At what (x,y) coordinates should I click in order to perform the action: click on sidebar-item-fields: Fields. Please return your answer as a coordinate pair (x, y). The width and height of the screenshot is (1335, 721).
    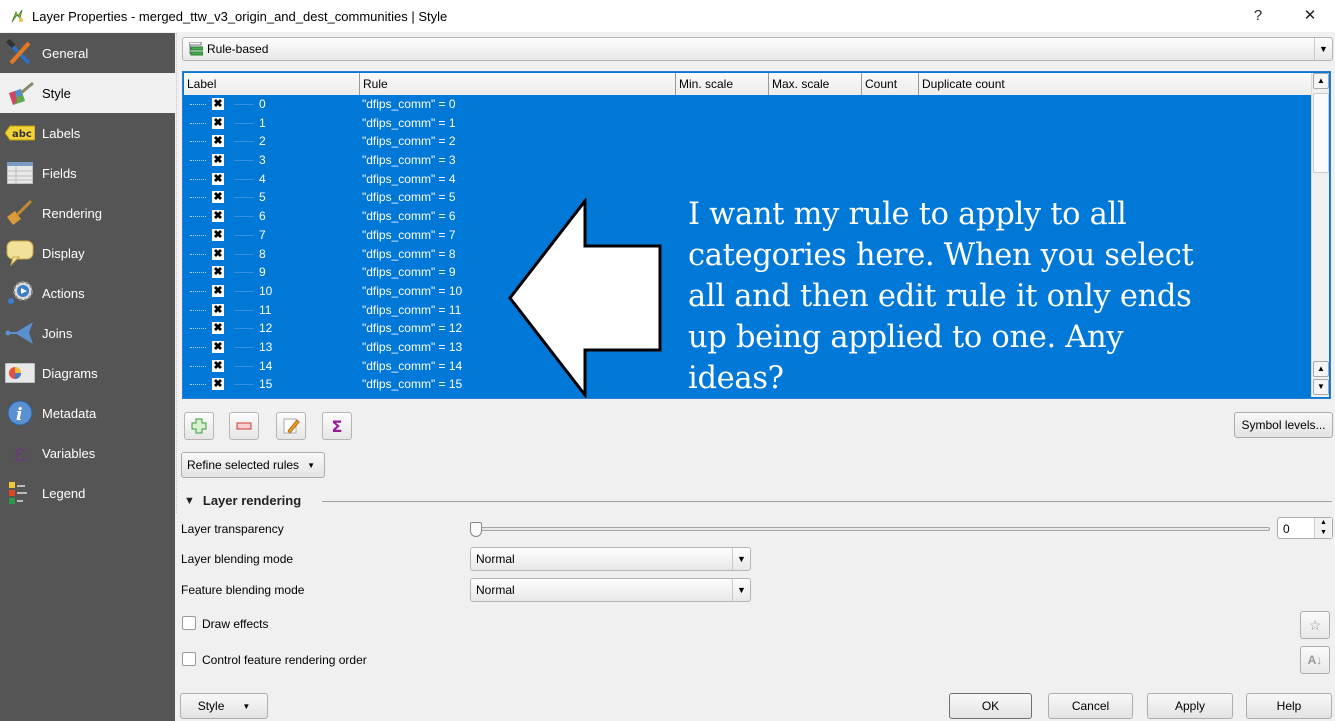
    Looking at the image, I should click on (87, 173).